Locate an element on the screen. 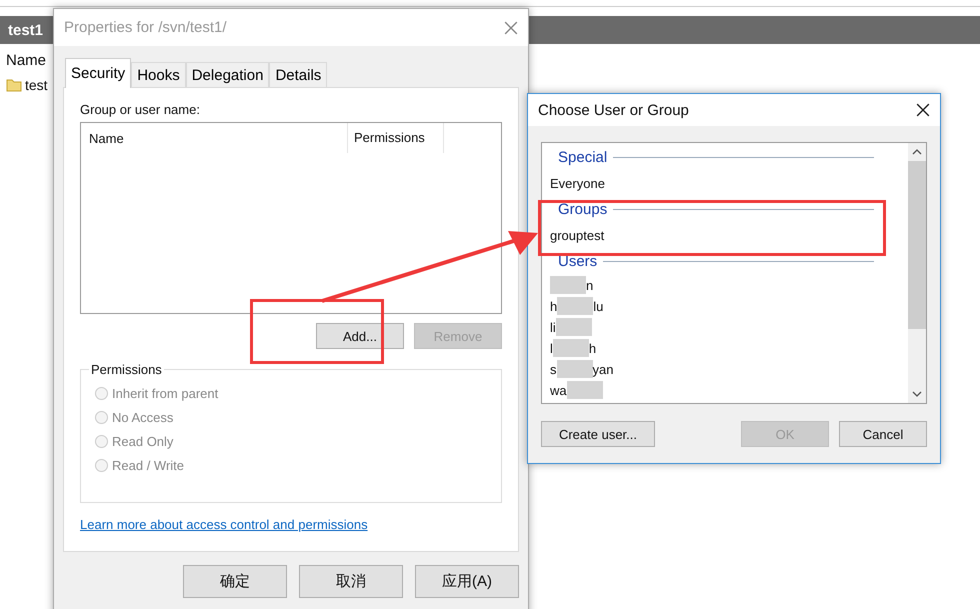 The width and height of the screenshot is (980, 609). tab: Security is located at coordinates (98, 73).